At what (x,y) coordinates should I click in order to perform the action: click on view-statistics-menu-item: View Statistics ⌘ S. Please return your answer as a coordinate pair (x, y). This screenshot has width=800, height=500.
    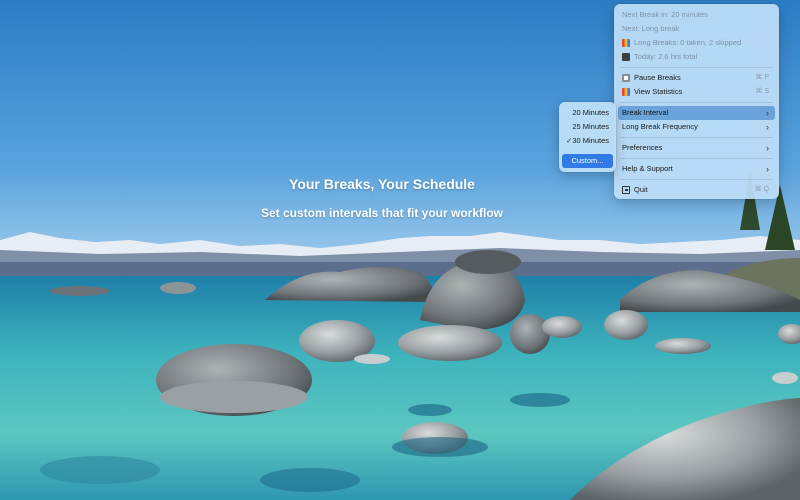
    Looking at the image, I should click on (696, 92).